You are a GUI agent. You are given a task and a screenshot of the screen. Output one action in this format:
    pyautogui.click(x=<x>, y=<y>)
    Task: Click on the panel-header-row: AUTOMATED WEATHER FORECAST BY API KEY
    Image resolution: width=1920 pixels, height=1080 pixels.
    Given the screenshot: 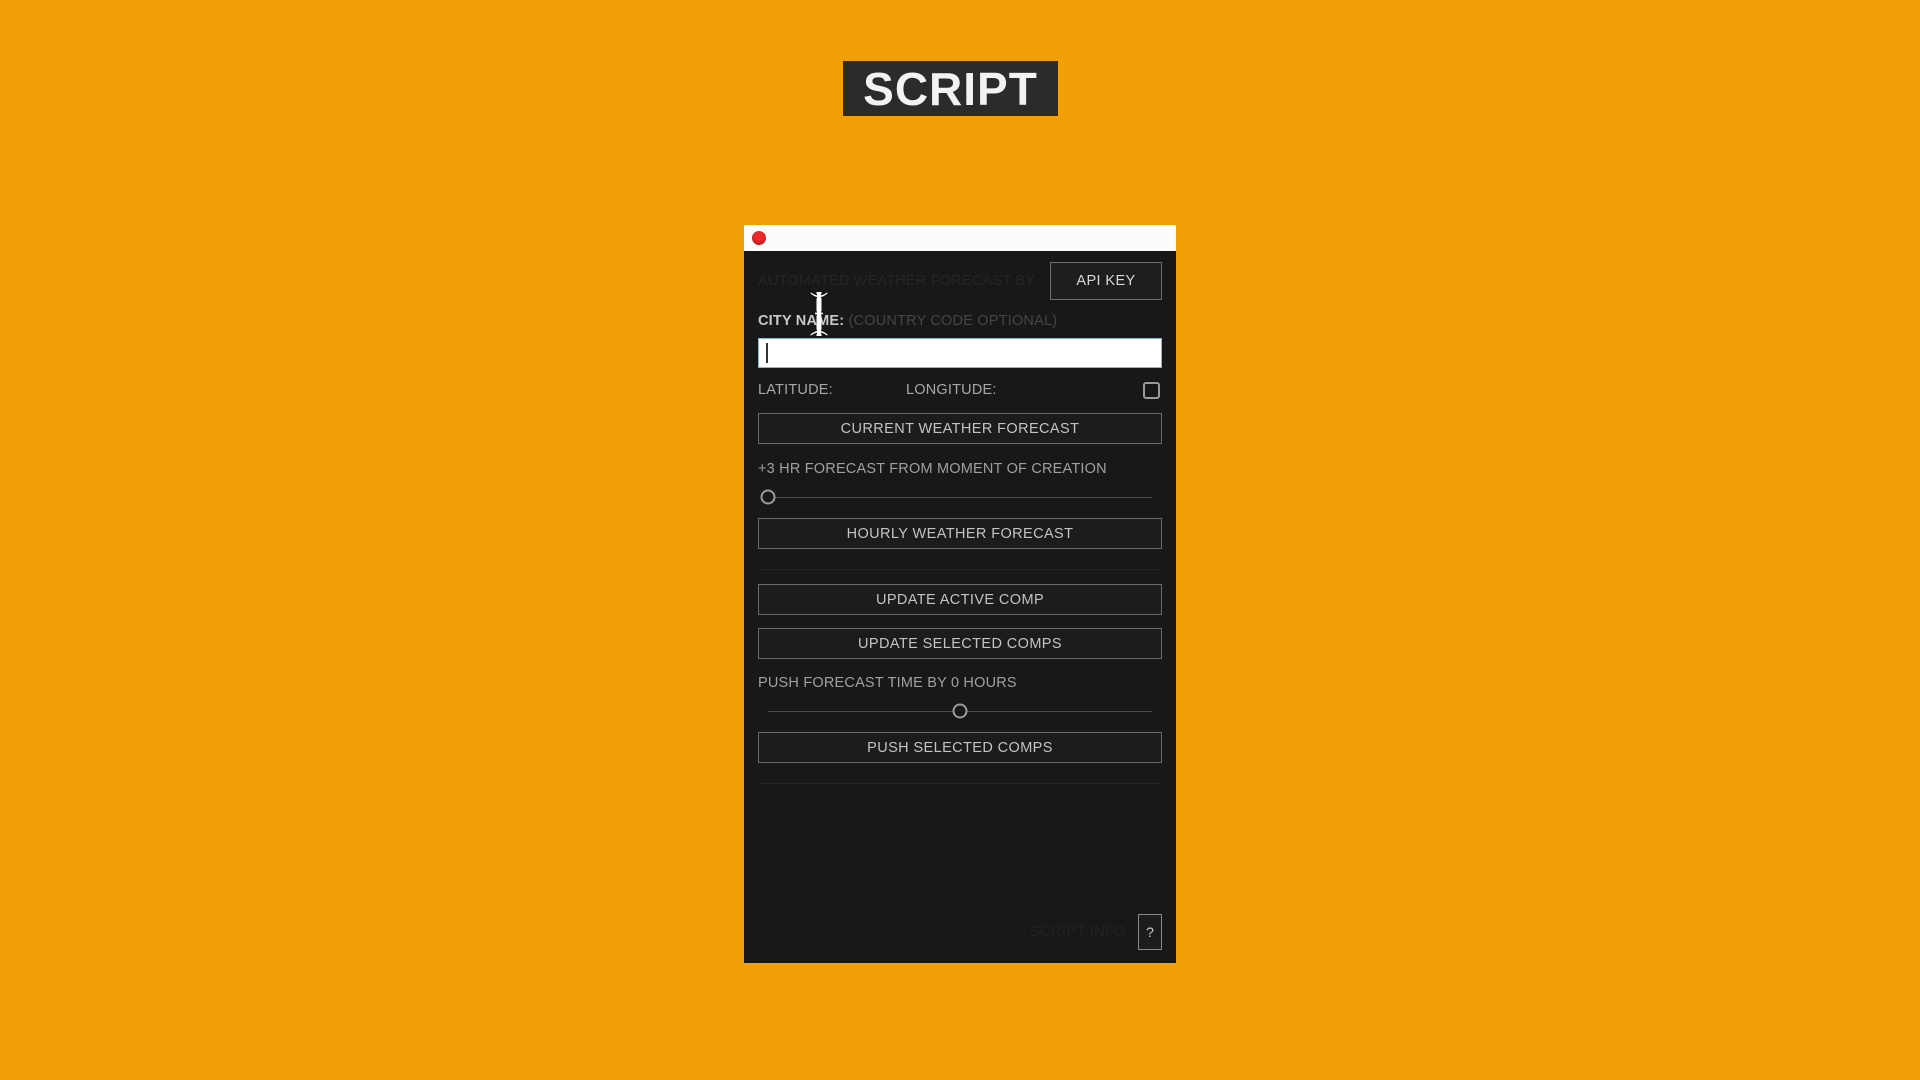 What is the action you would take?
    pyautogui.click(x=960, y=281)
    